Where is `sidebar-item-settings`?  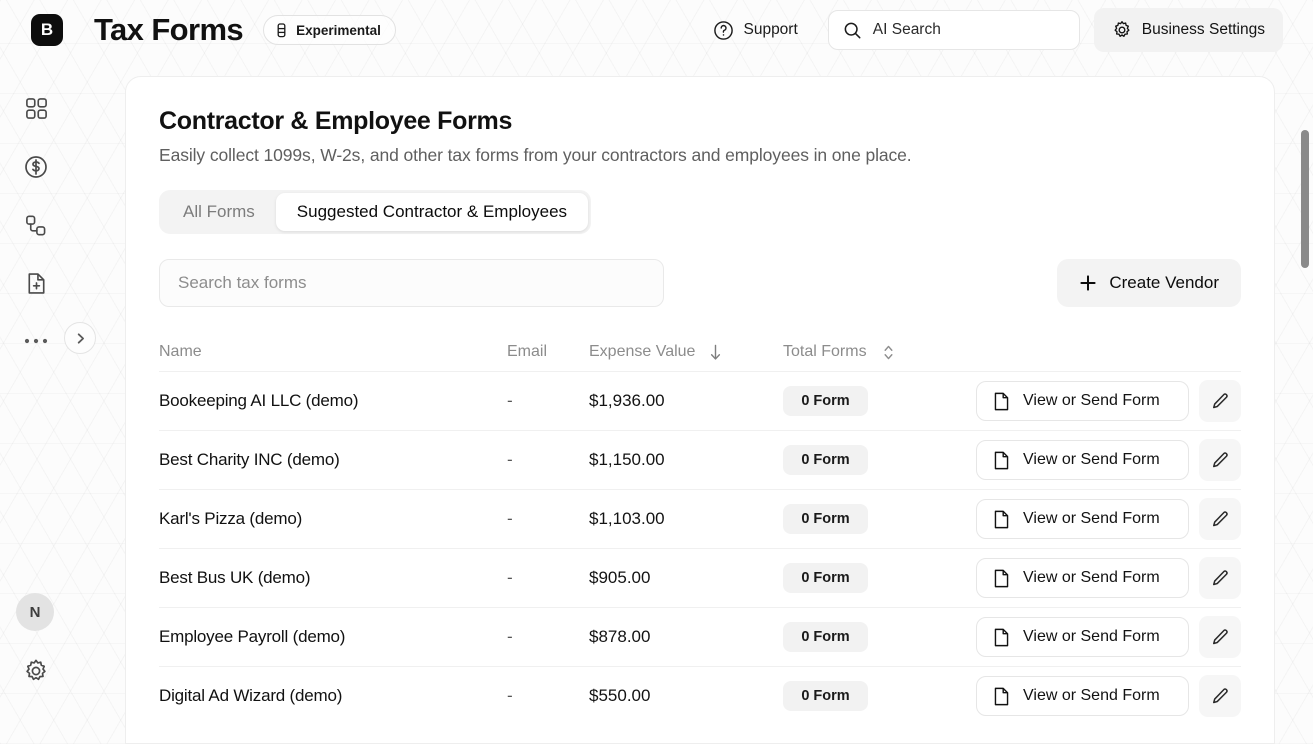 sidebar-item-settings is located at coordinates (36, 671).